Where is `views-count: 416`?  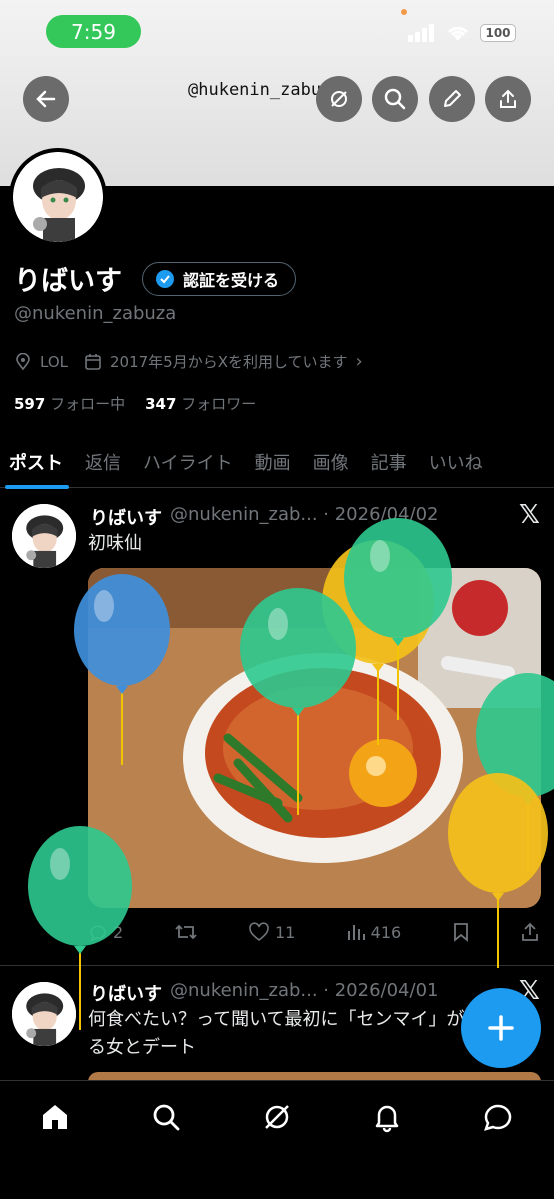 views-count: 416 is located at coordinates (386, 932).